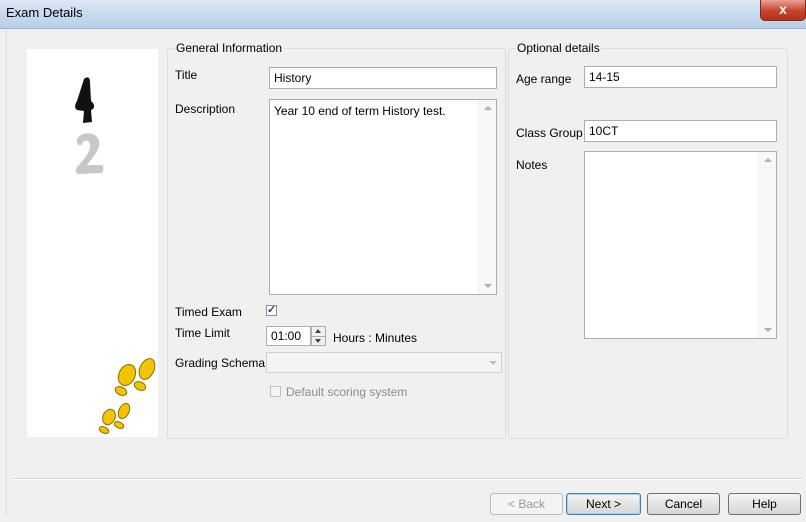  I want to click on footprints-icon, so click(127, 396).